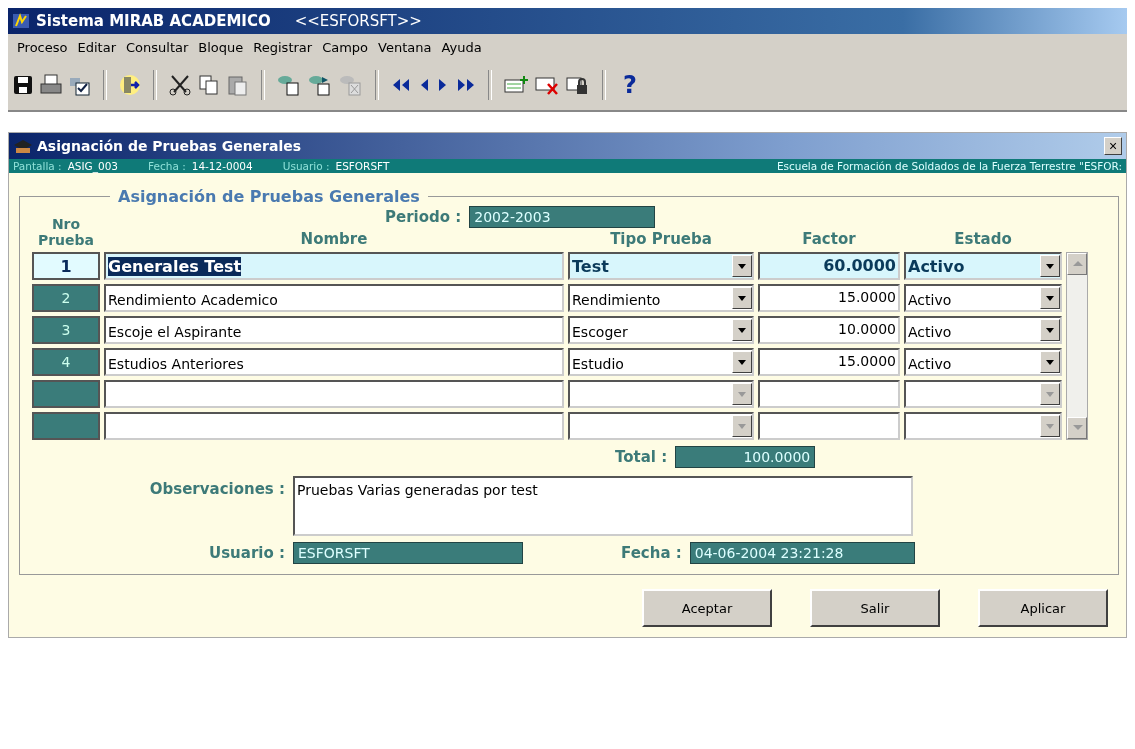  I want to click on row-number-cell: 4, so click(66, 362).